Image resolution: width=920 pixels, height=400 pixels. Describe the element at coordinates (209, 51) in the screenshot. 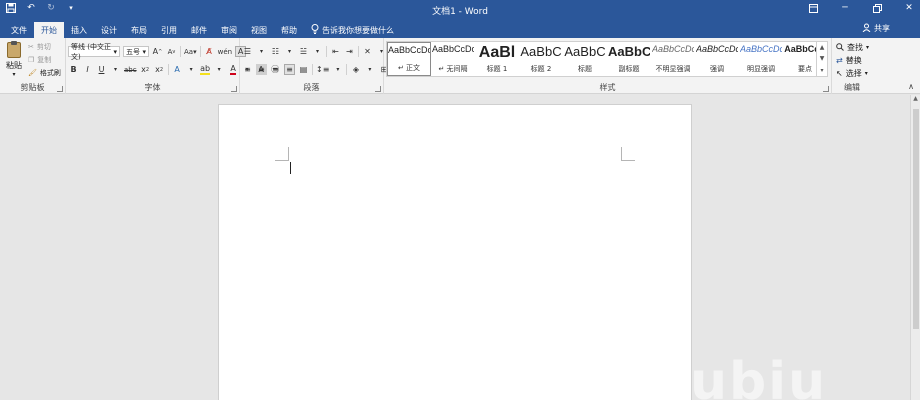

I see `clear-formatting-icon: A̸` at that location.